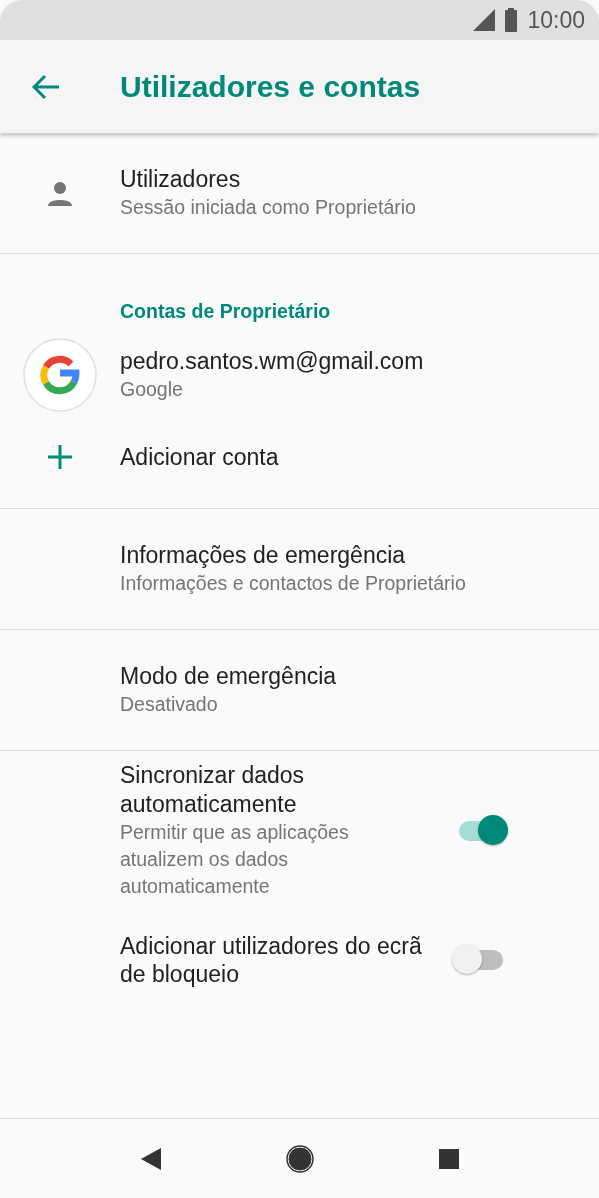 Image resolution: width=599 pixels, height=1198 pixels. Describe the element at coordinates (263, 555) in the screenshot. I see `setting-title: Informações de emergência` at that location.